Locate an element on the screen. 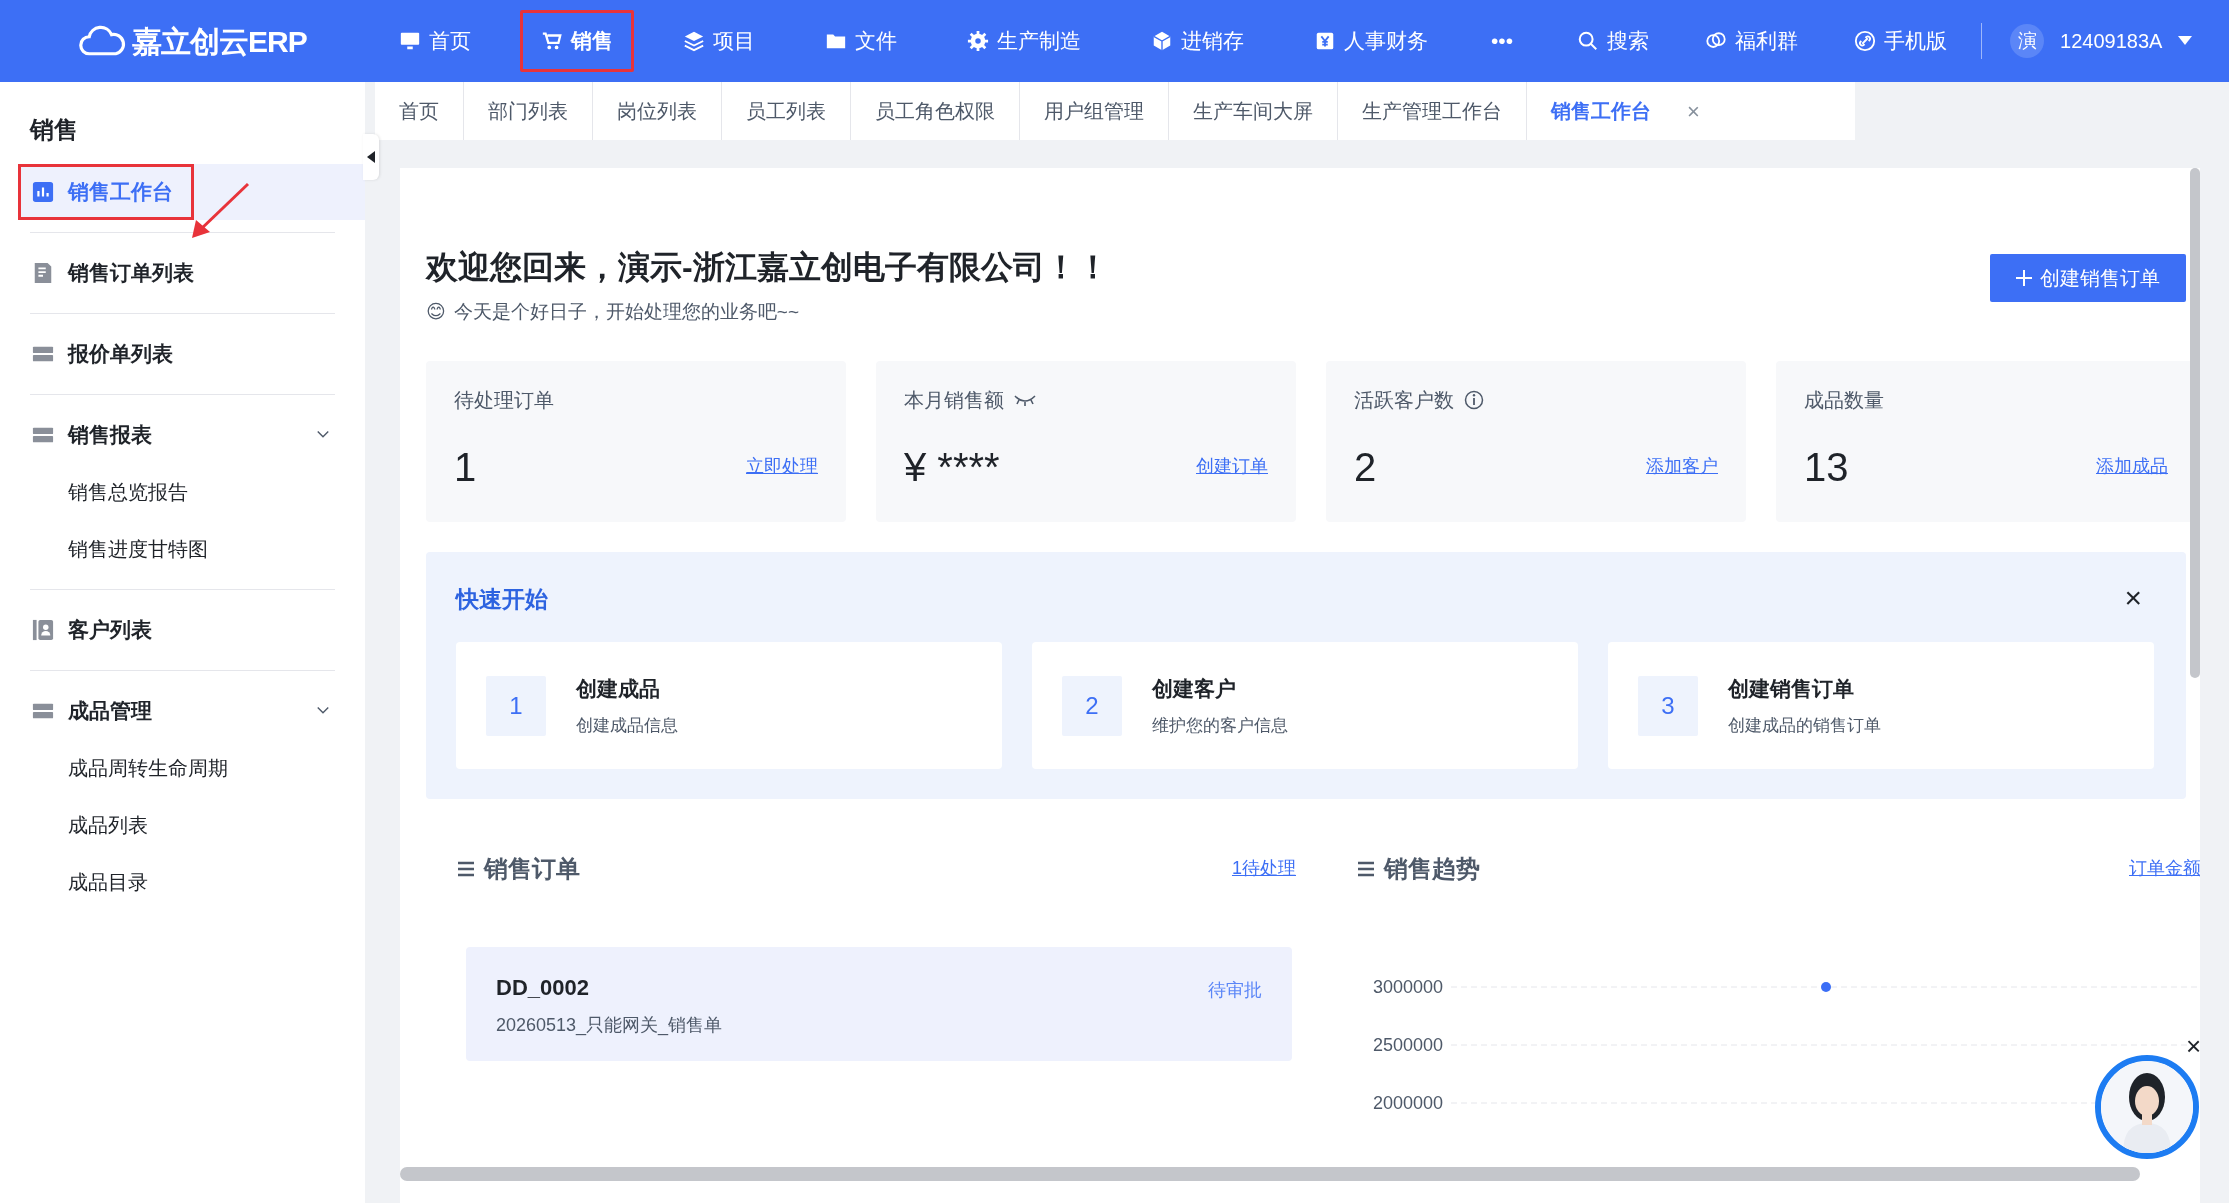  tab: 部门列表 is located at coordinates (528, 111).